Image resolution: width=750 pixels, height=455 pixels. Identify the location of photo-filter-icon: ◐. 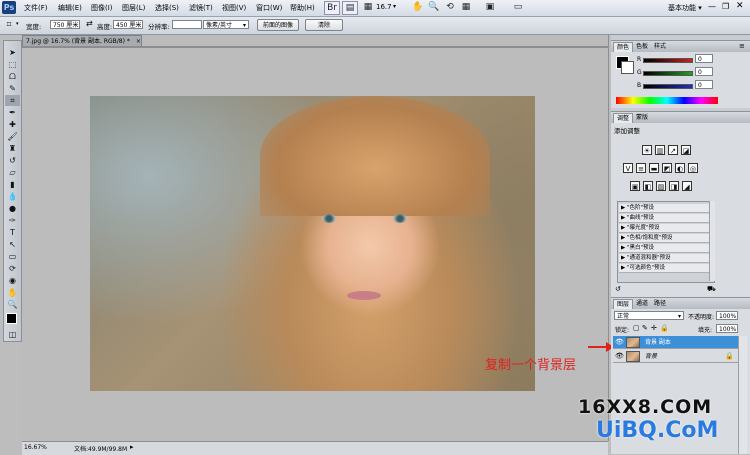
(680, 168).